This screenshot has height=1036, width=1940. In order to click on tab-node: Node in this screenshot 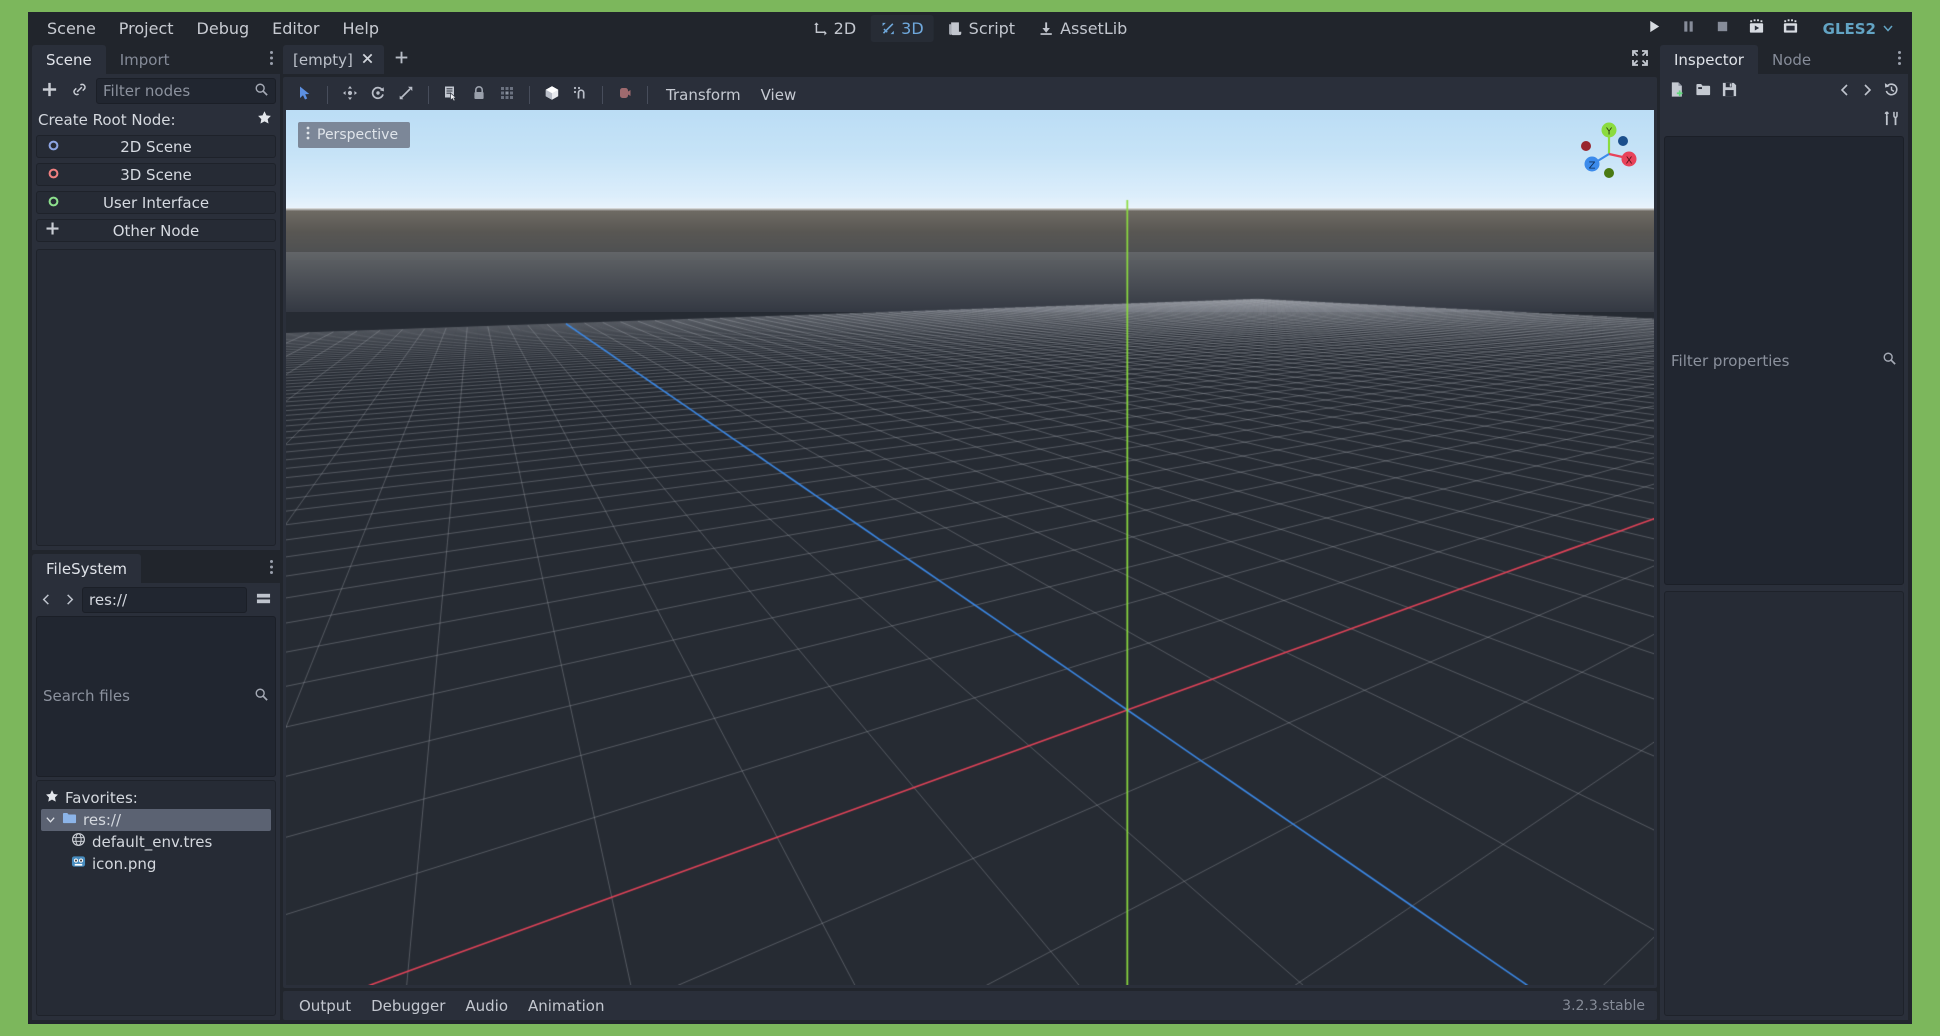, I will do `click(1791, 59)`.